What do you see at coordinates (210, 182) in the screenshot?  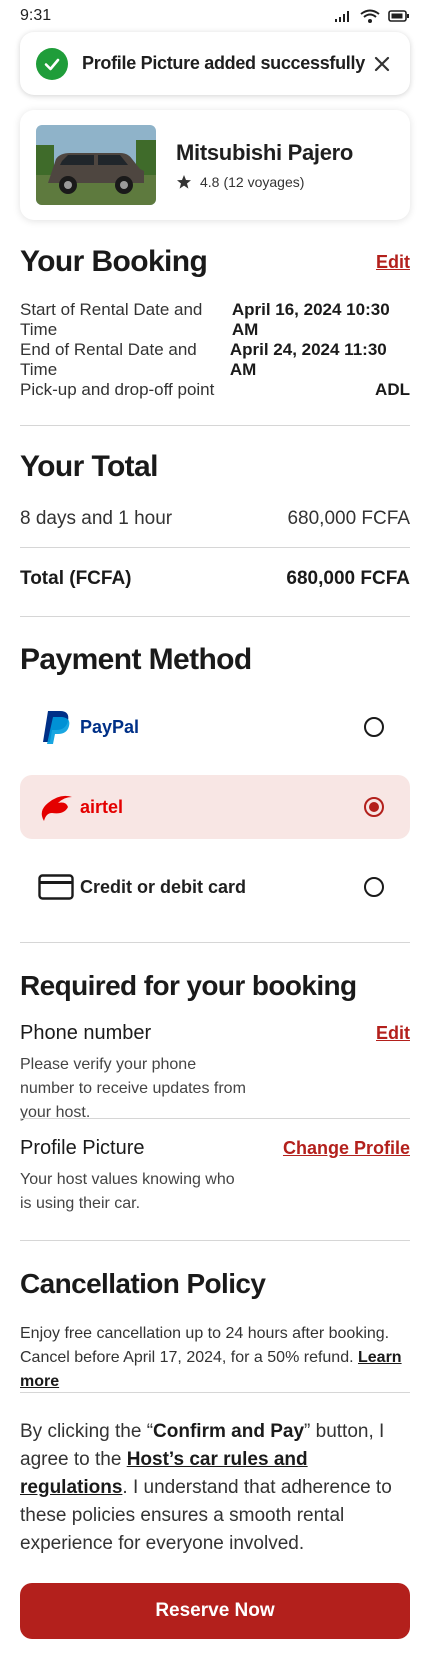 I see `rating-value: 4.8` at bounding box center [210, 182].